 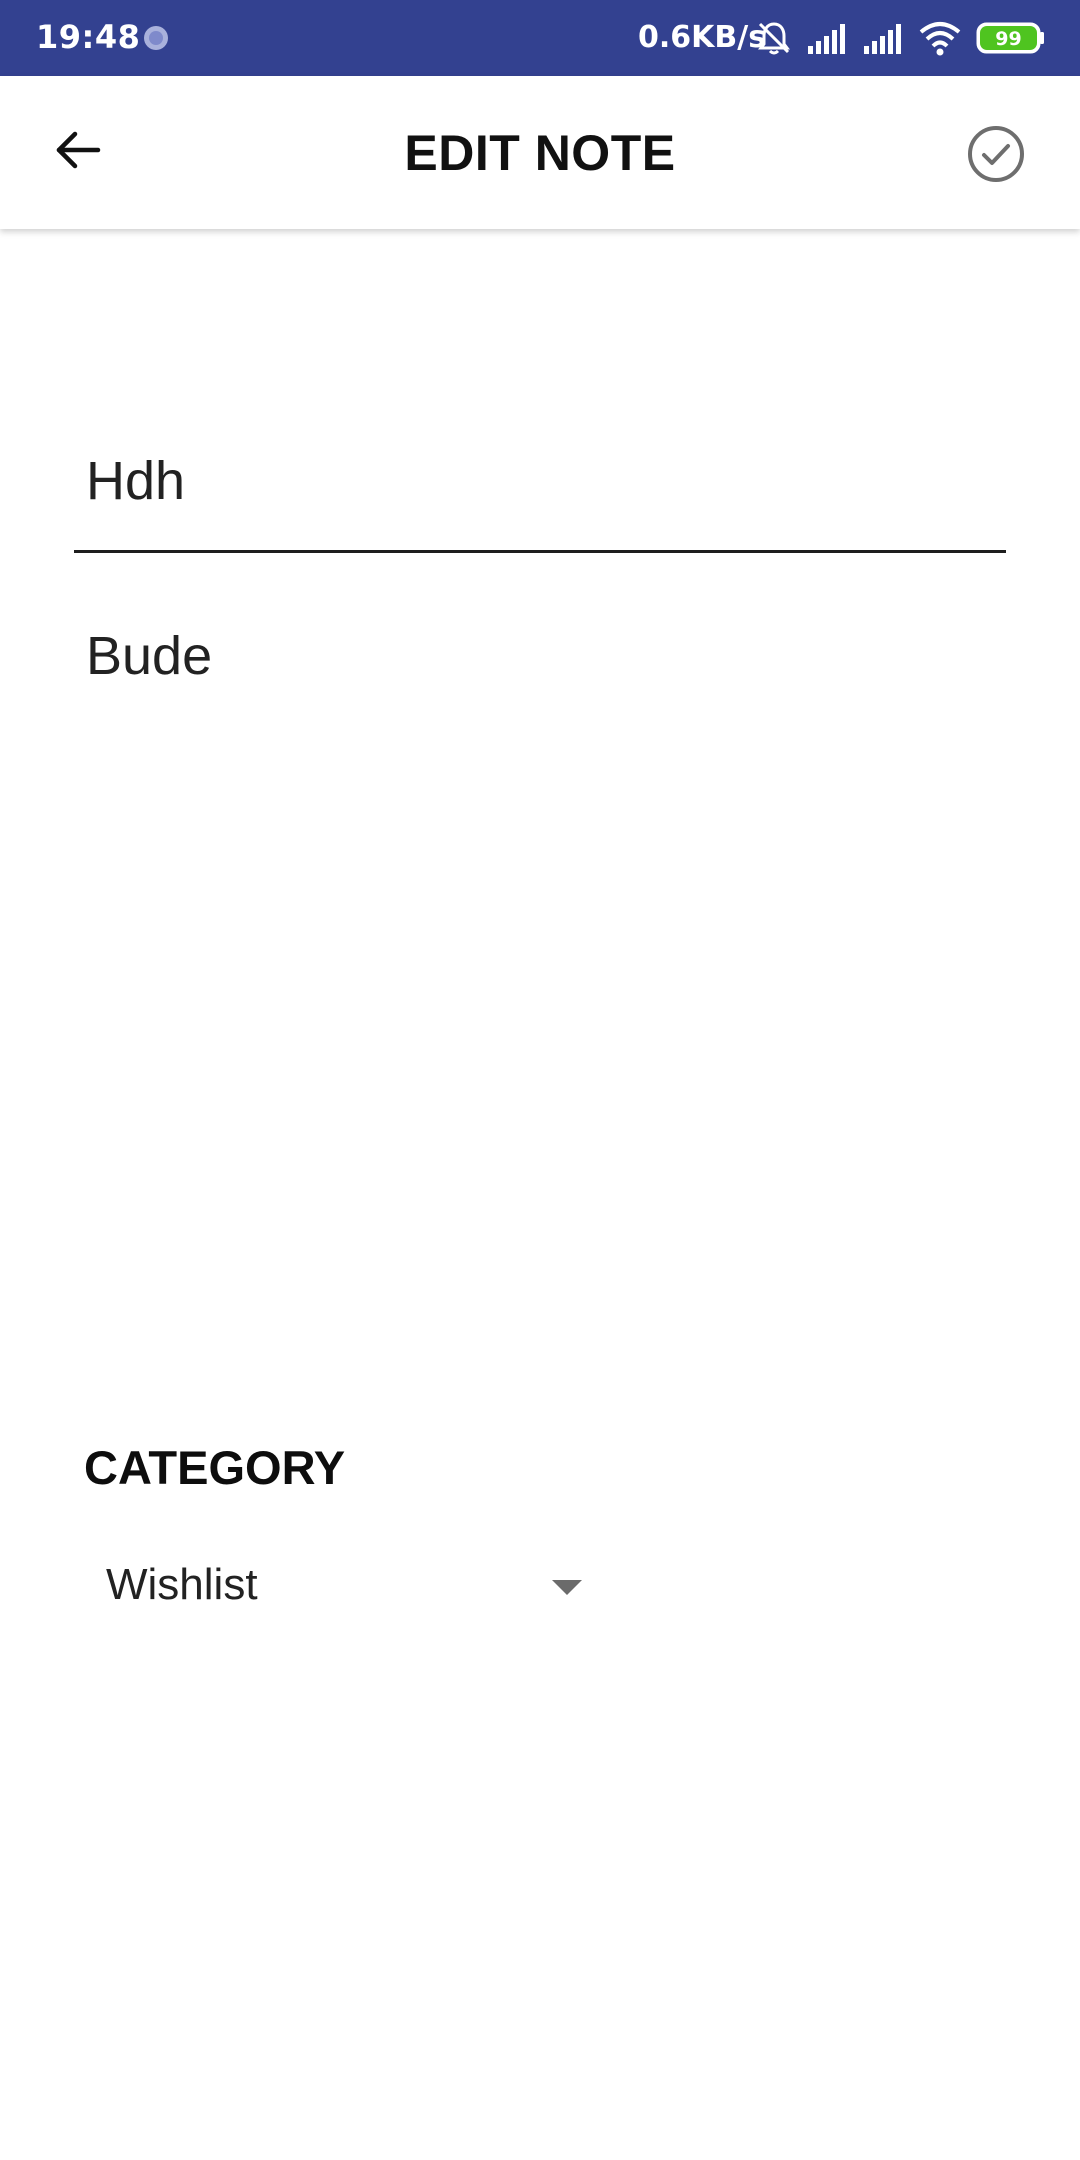 I want to click on wifi-icon, so click(x=940, y=40).